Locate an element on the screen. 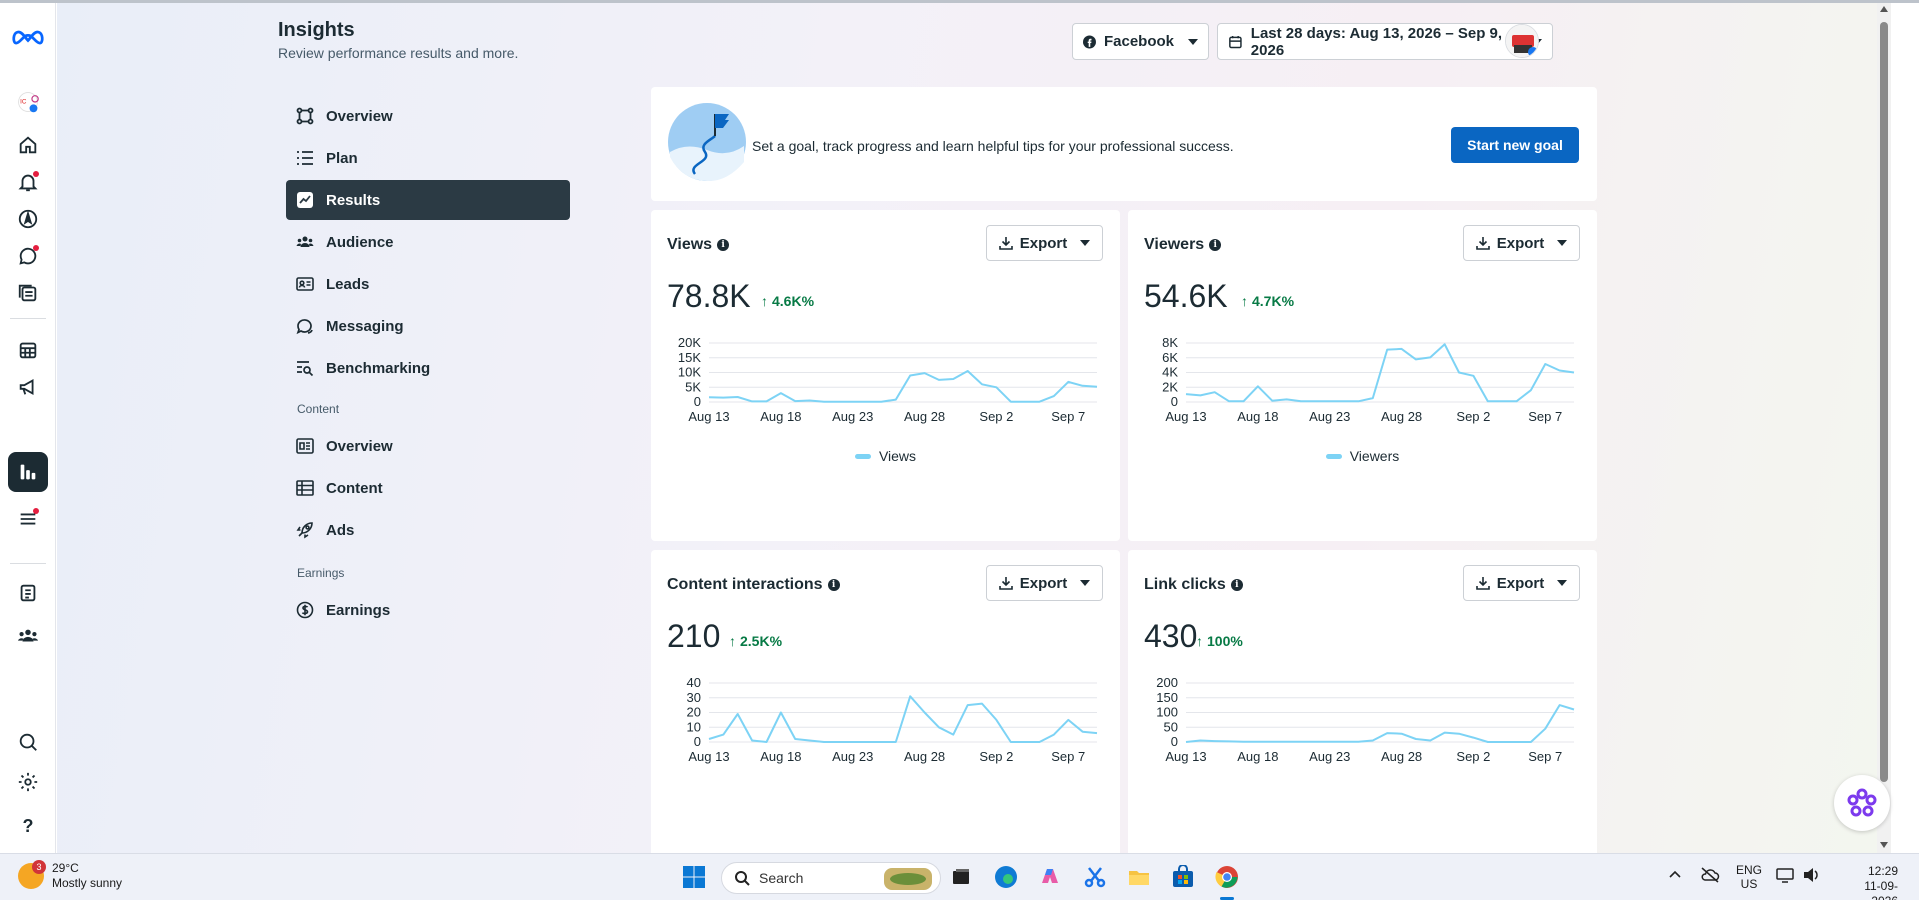 Image resolution: width=1919 pixels, height=900 pixels. language-indicator: ENG US is located at coordinates (1749, 877).